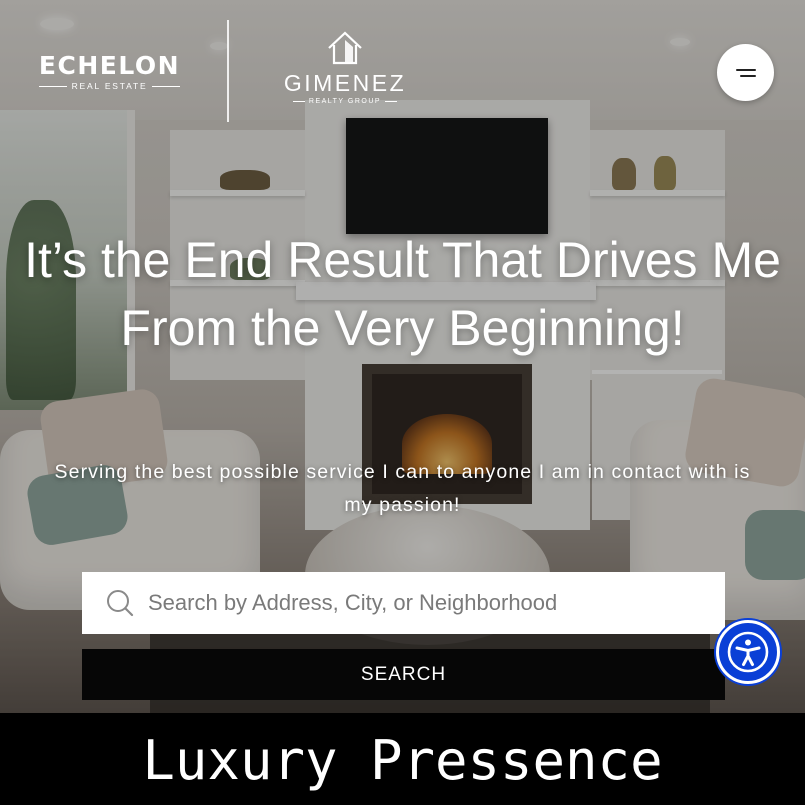  I want to click on gimenez-logo: GIMENEZ REALTY GROUP, so click(345, 67).